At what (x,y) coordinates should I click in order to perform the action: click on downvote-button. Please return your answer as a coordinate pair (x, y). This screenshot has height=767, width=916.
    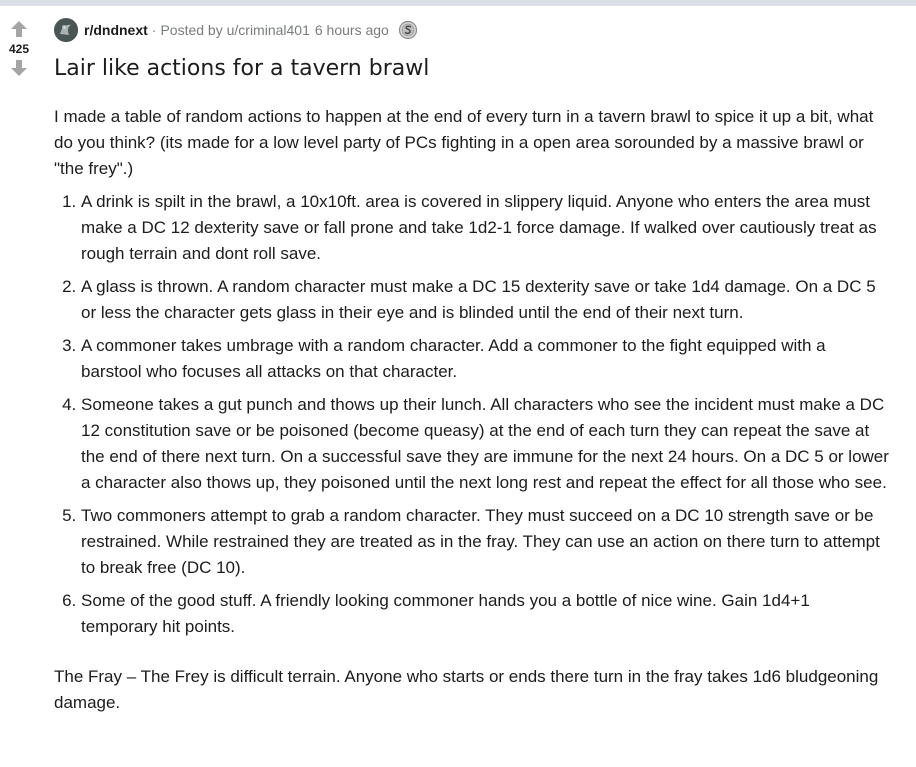
    Looking at the image, I should click on (19, 68).